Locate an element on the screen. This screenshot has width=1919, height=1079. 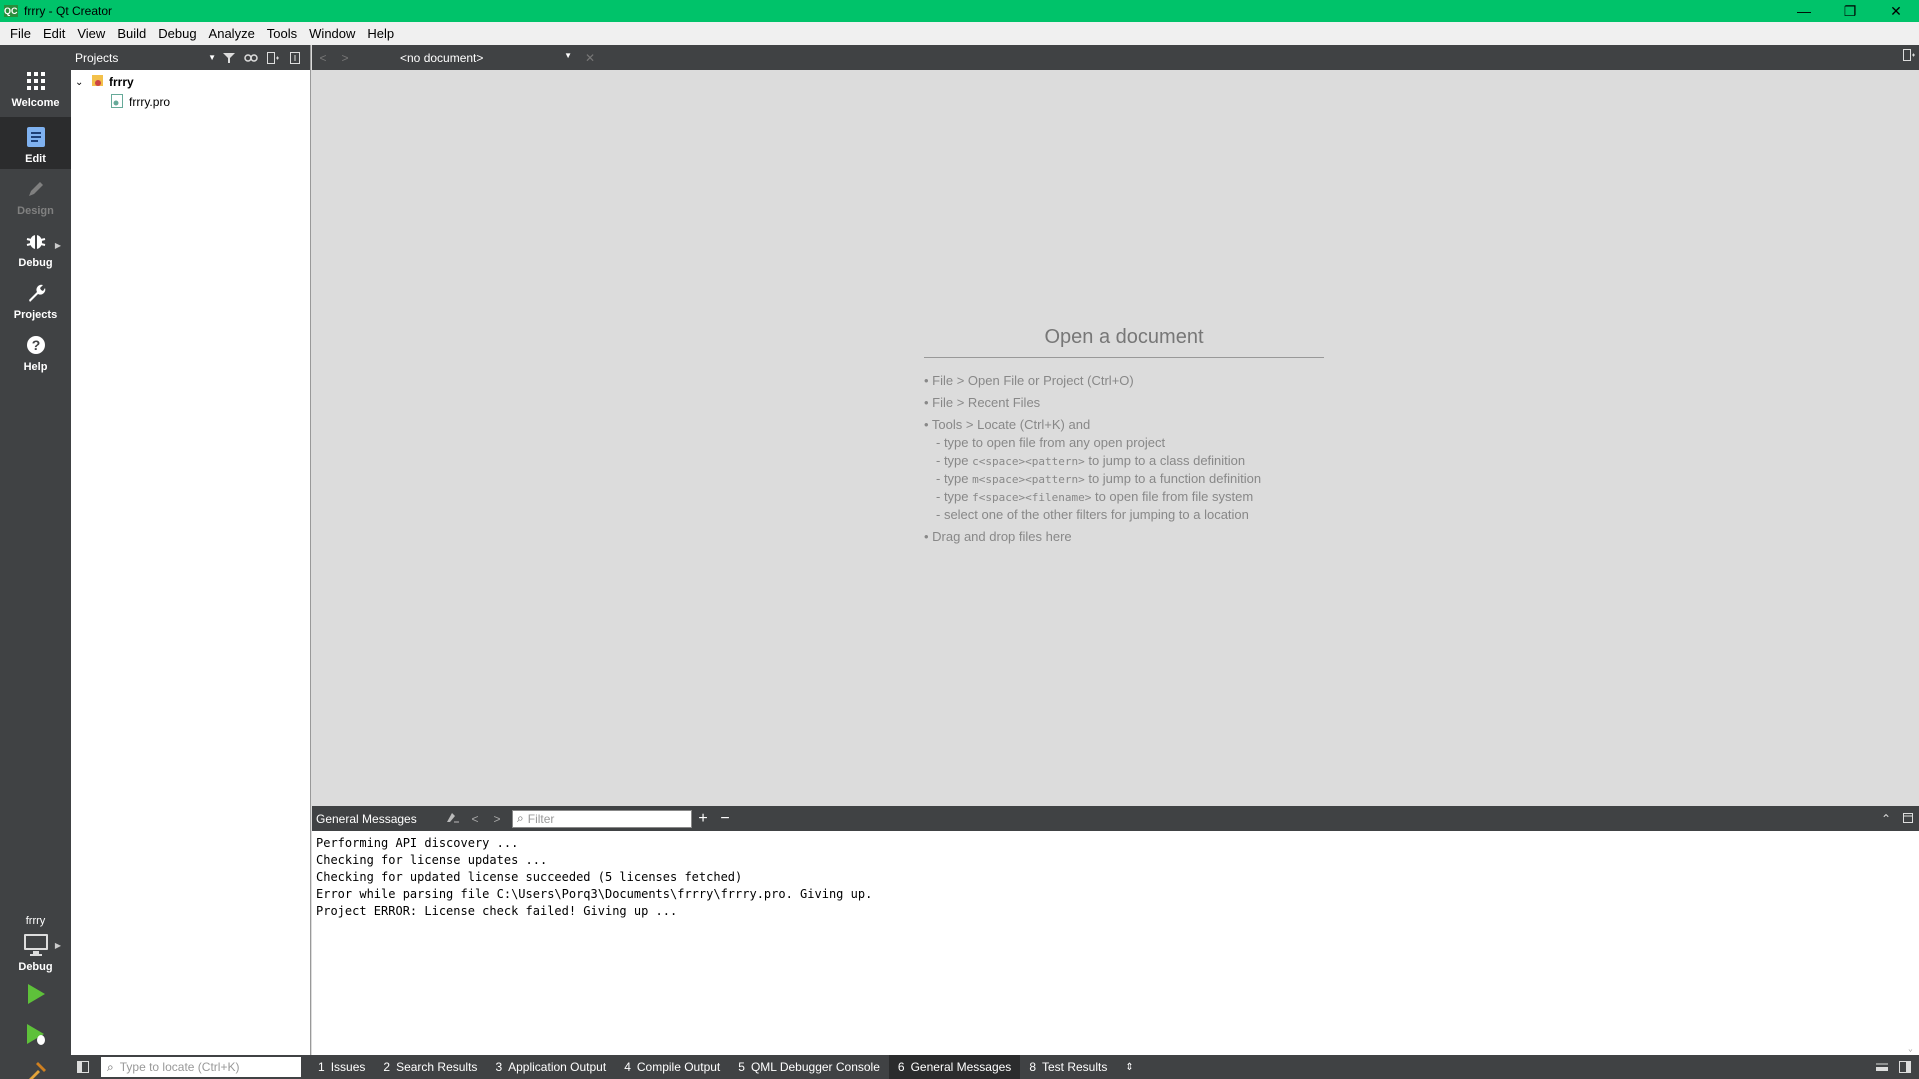
kit-build-mode: Debug is located at coordinates (35, 967).